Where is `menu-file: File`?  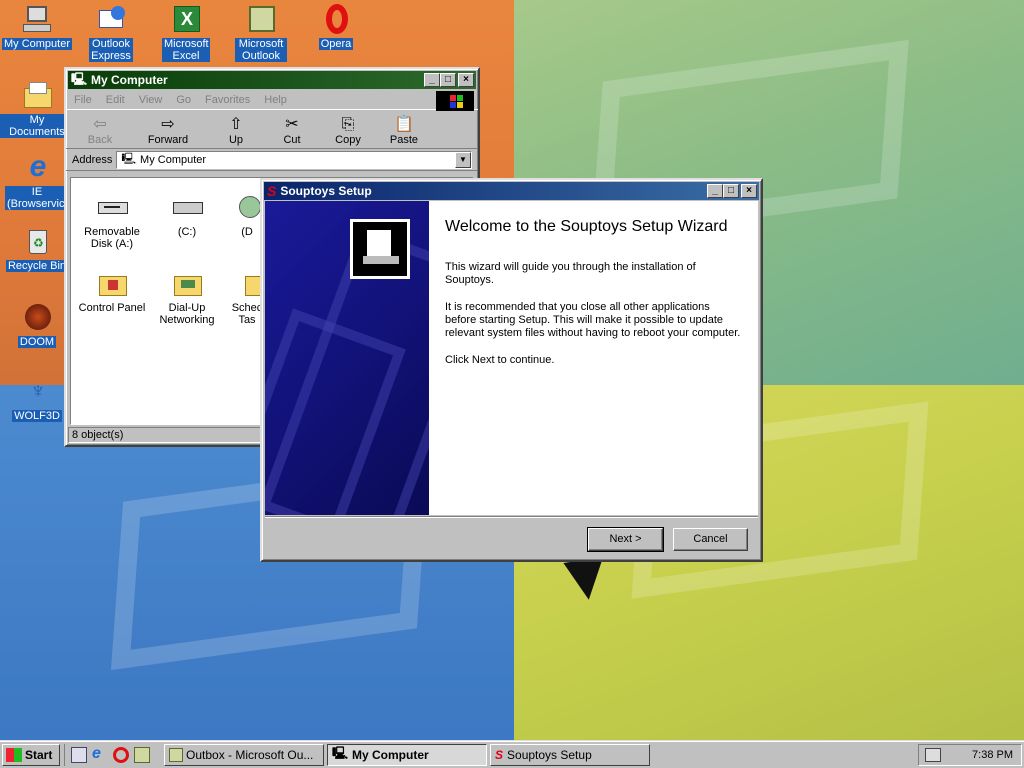 menu-file: File is located at coordinates (83, 100).